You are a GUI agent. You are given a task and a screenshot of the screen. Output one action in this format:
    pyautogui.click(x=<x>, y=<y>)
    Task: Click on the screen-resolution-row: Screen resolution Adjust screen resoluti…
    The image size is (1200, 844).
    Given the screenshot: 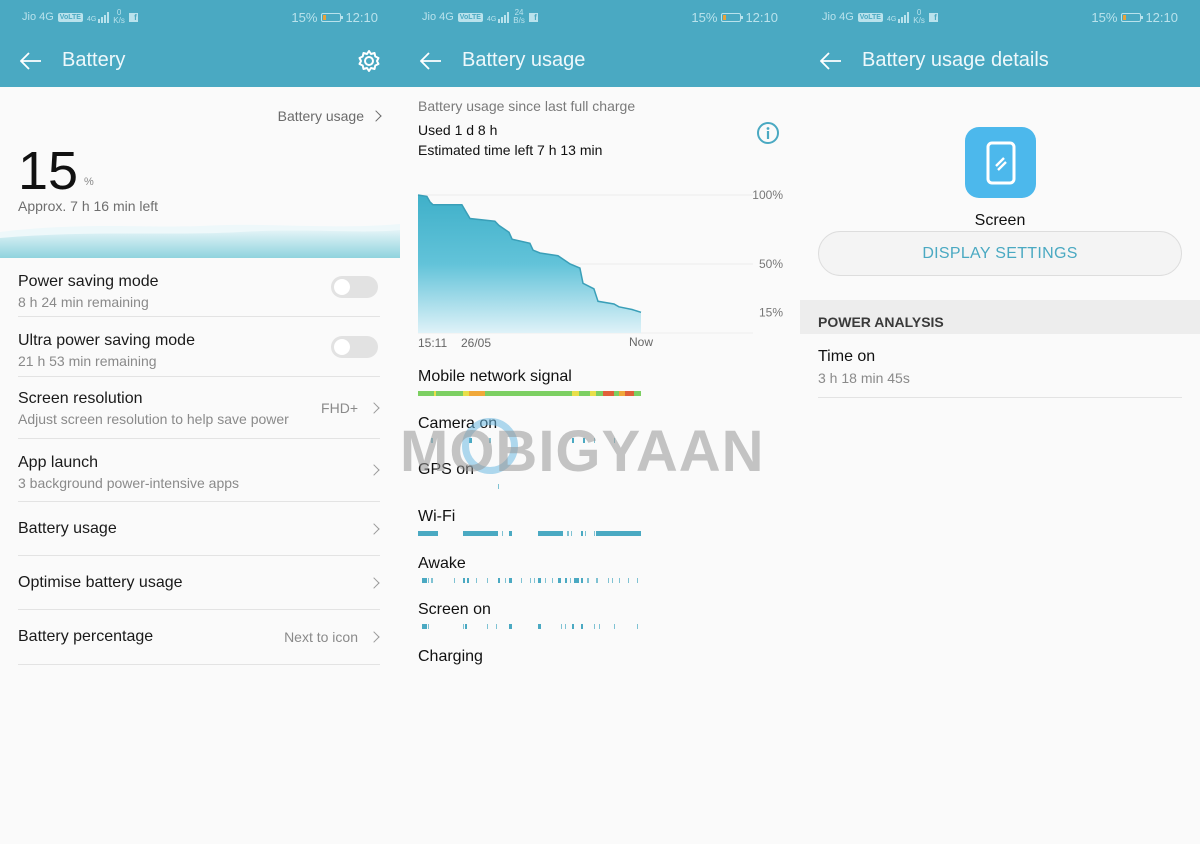 What is the action you would take?
    pyautogui.click(x=199, y=408)
    